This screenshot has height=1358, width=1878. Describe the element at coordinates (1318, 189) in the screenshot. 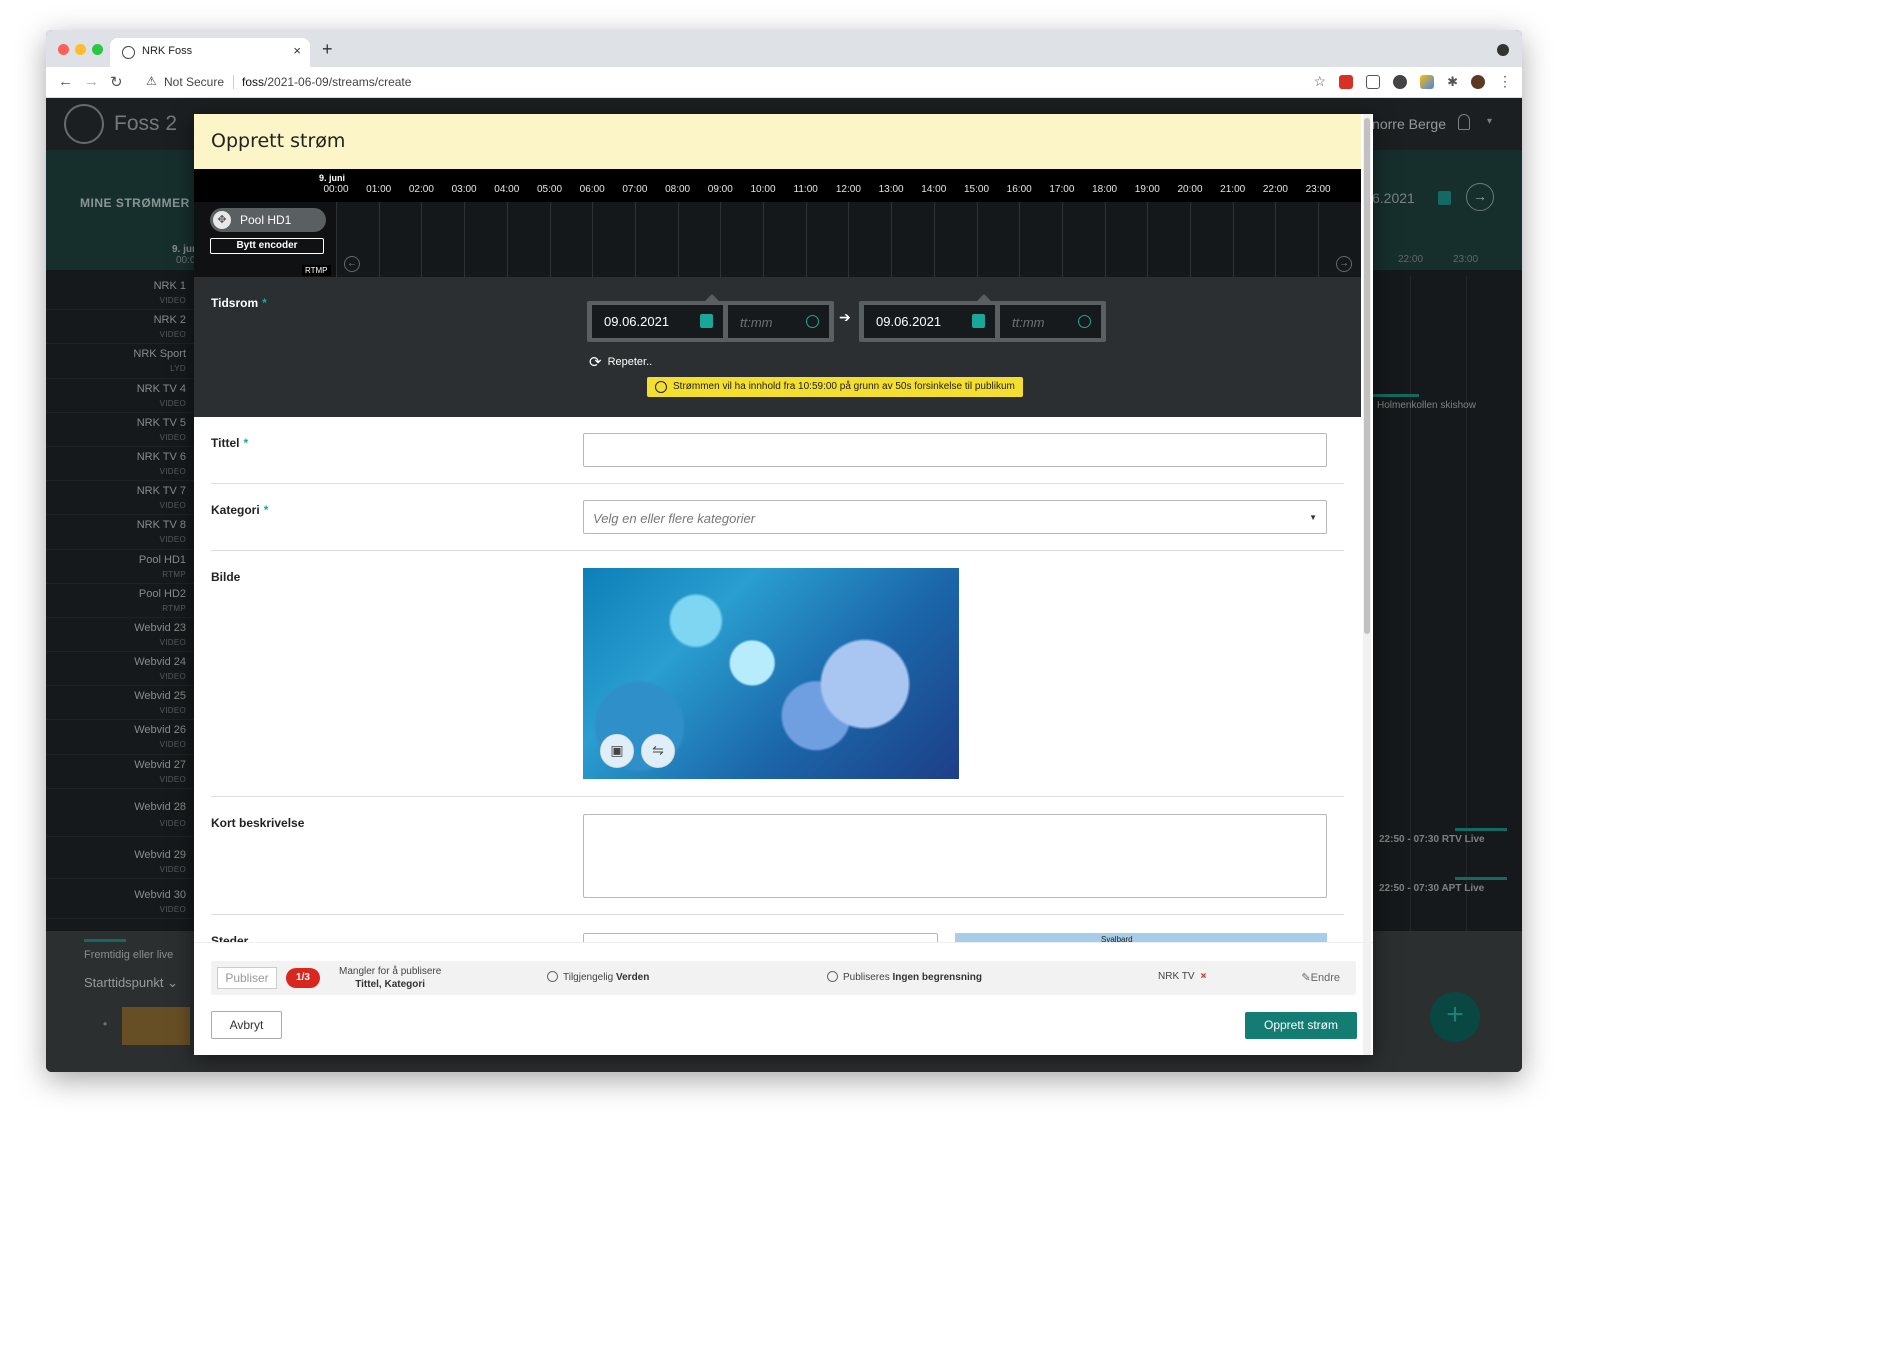

I see `timeline-hour-label: 23:00` at that location.